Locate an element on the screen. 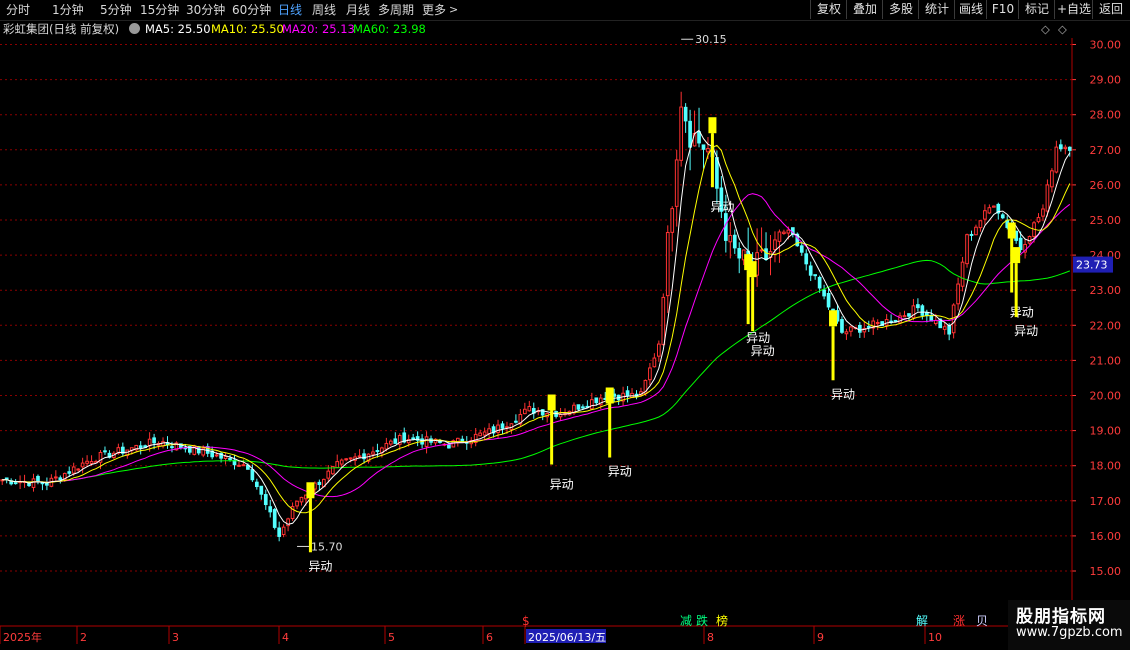 This screenshot has height=650, width=1130. period-tab-monthly: 月线 is located at coordinates (358, 10).